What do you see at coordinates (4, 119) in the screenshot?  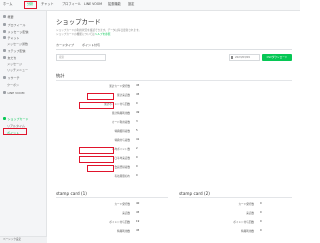 I see `card-icon` at bounding box center [4, 119].